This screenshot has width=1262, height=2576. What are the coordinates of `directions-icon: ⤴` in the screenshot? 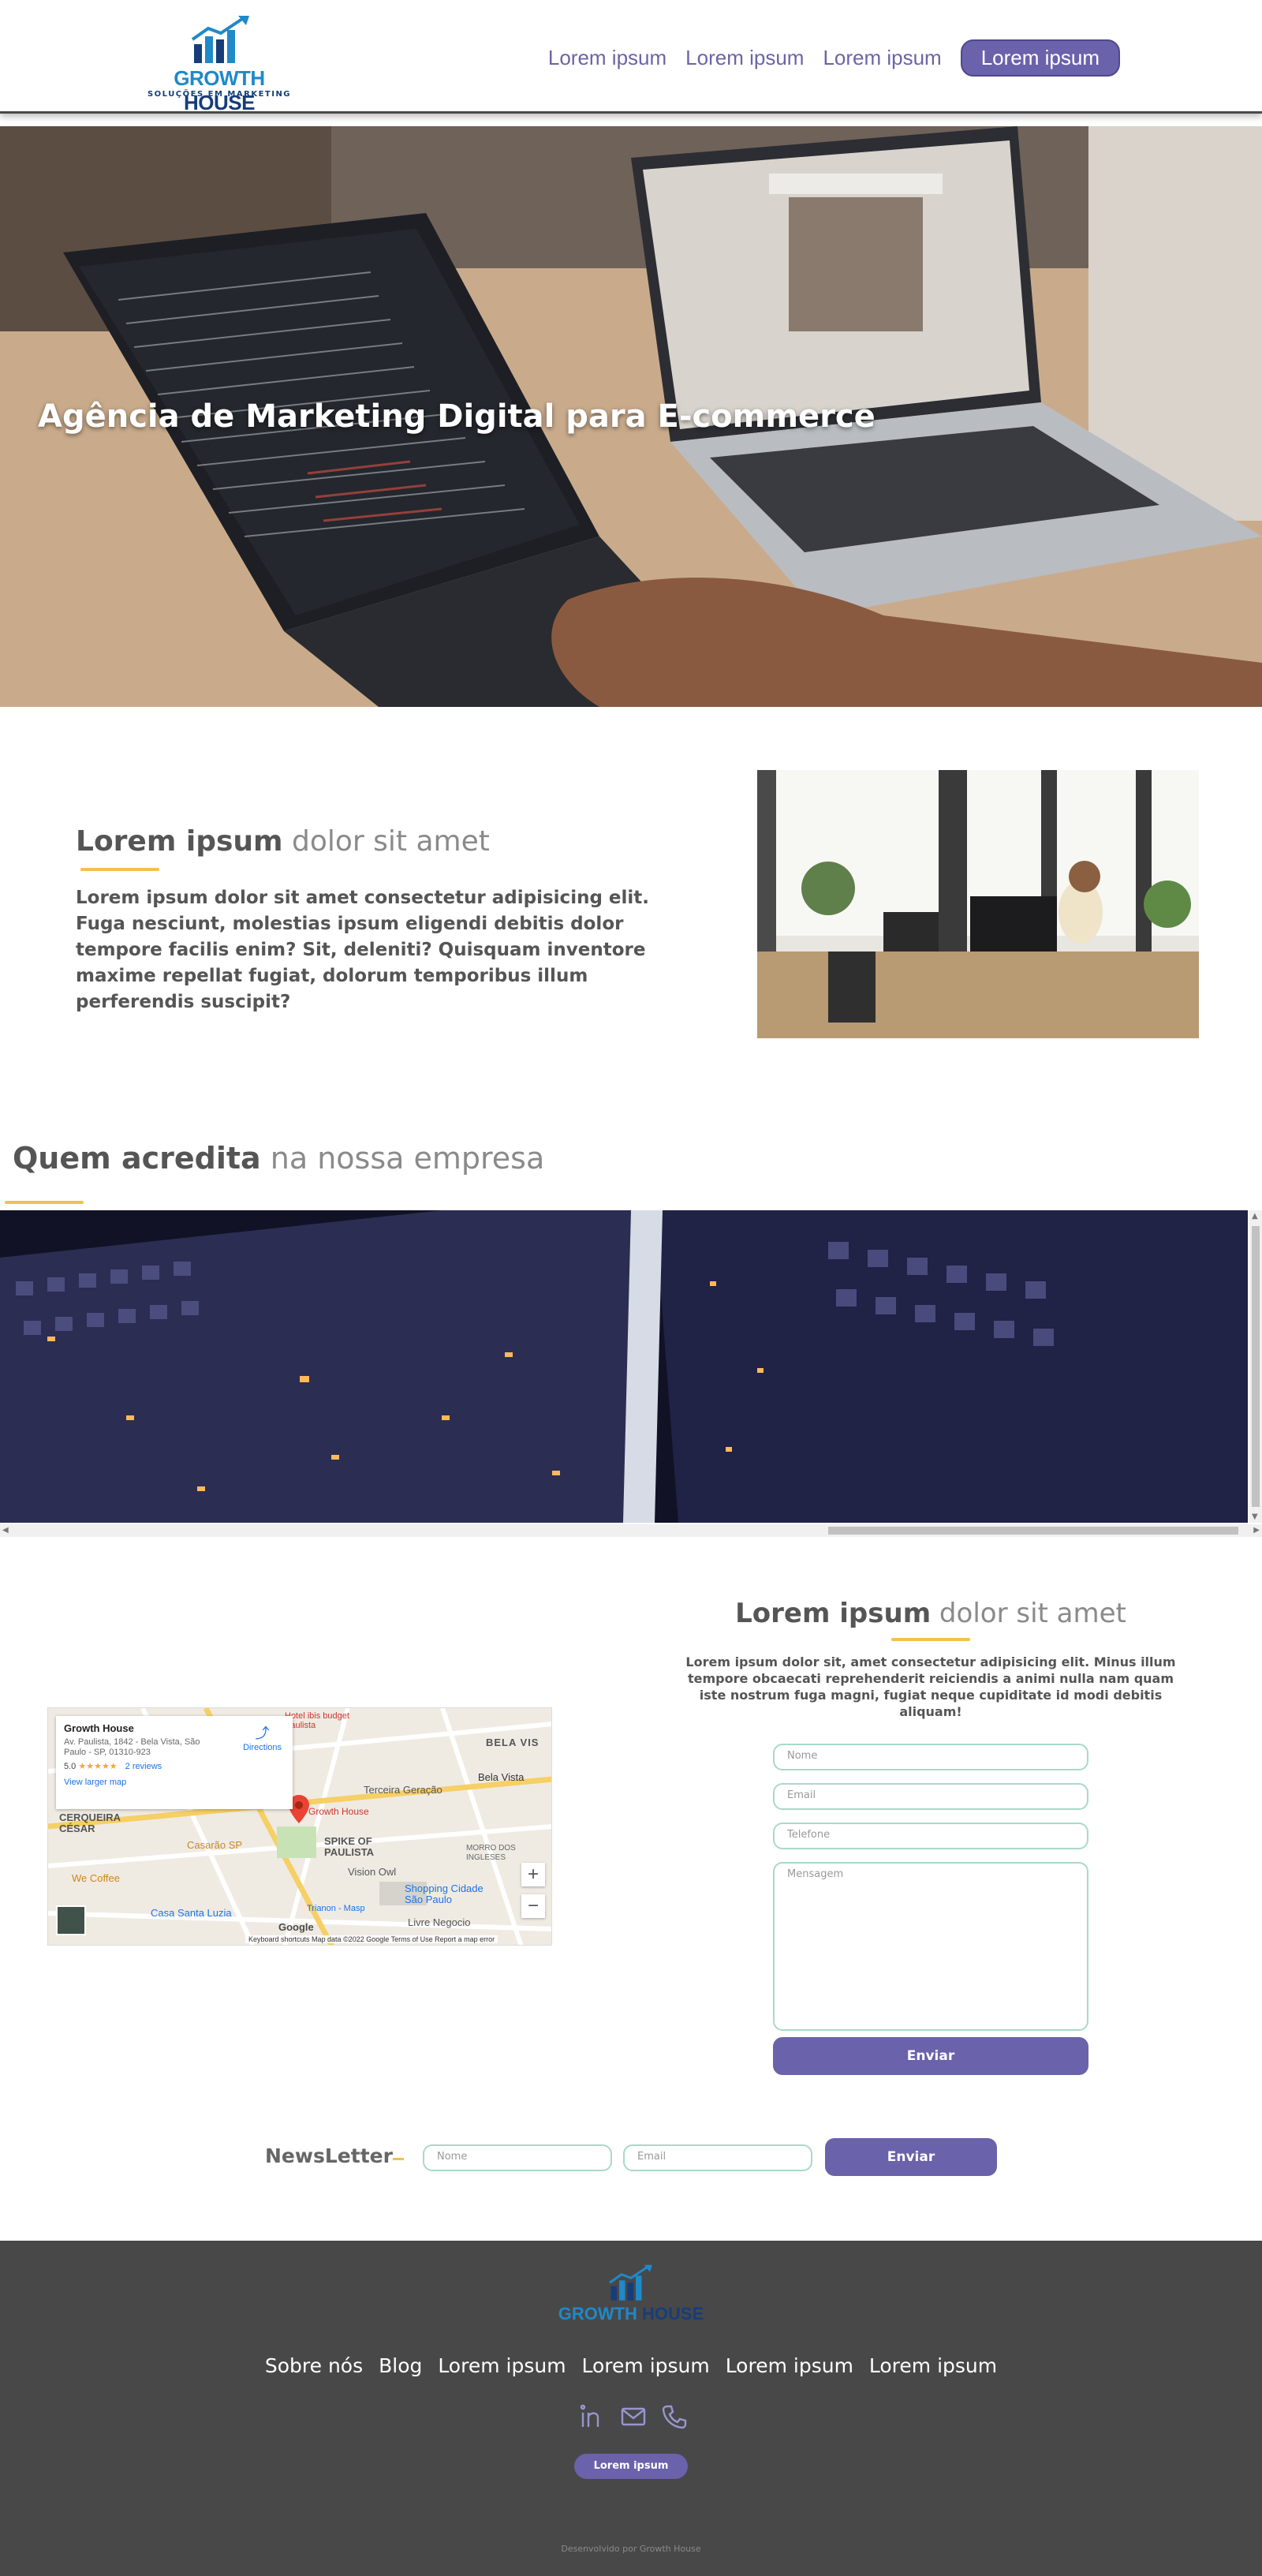 It's located at (262, 1733).